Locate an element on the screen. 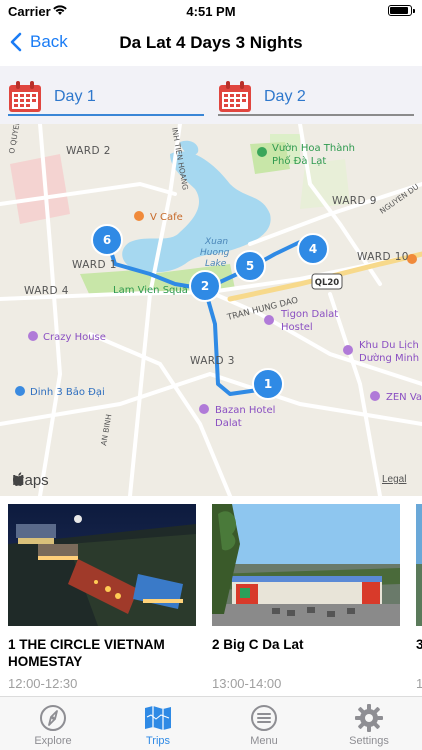 Image resolution: width=422 pixels, height=750 pixels. clock: 4:51 PM is located at coordinates (211, 11).